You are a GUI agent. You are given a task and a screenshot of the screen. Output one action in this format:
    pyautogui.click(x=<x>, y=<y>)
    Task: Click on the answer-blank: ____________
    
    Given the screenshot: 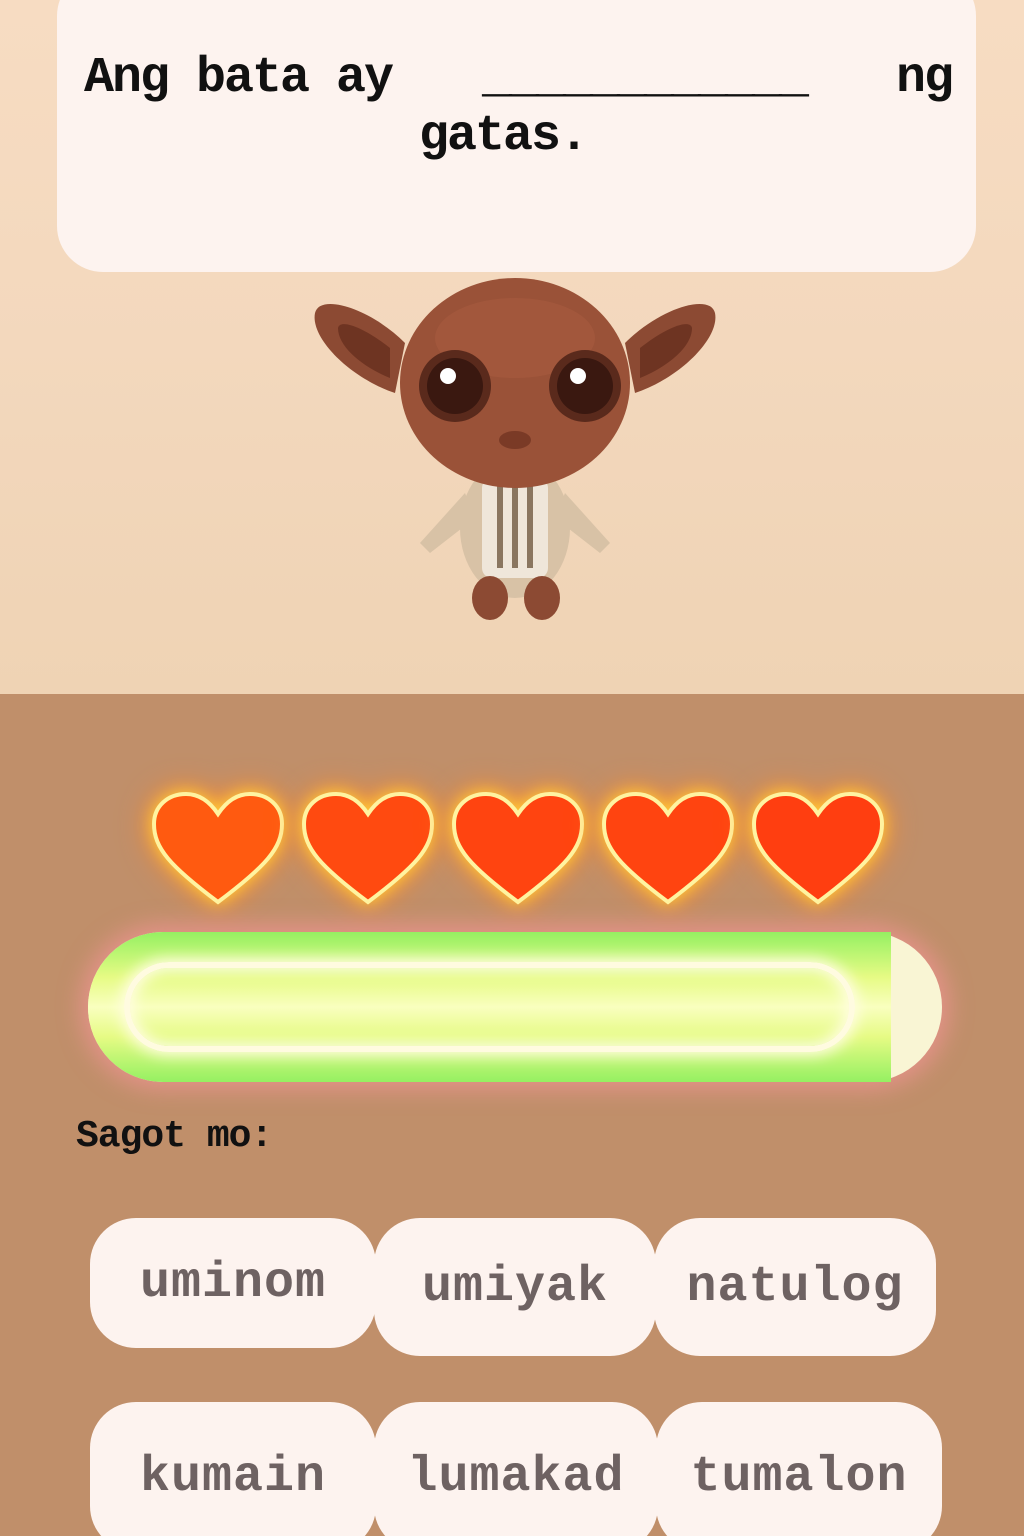 What is the action you would take?
    pyautogui.click(x=645, y=78)
    